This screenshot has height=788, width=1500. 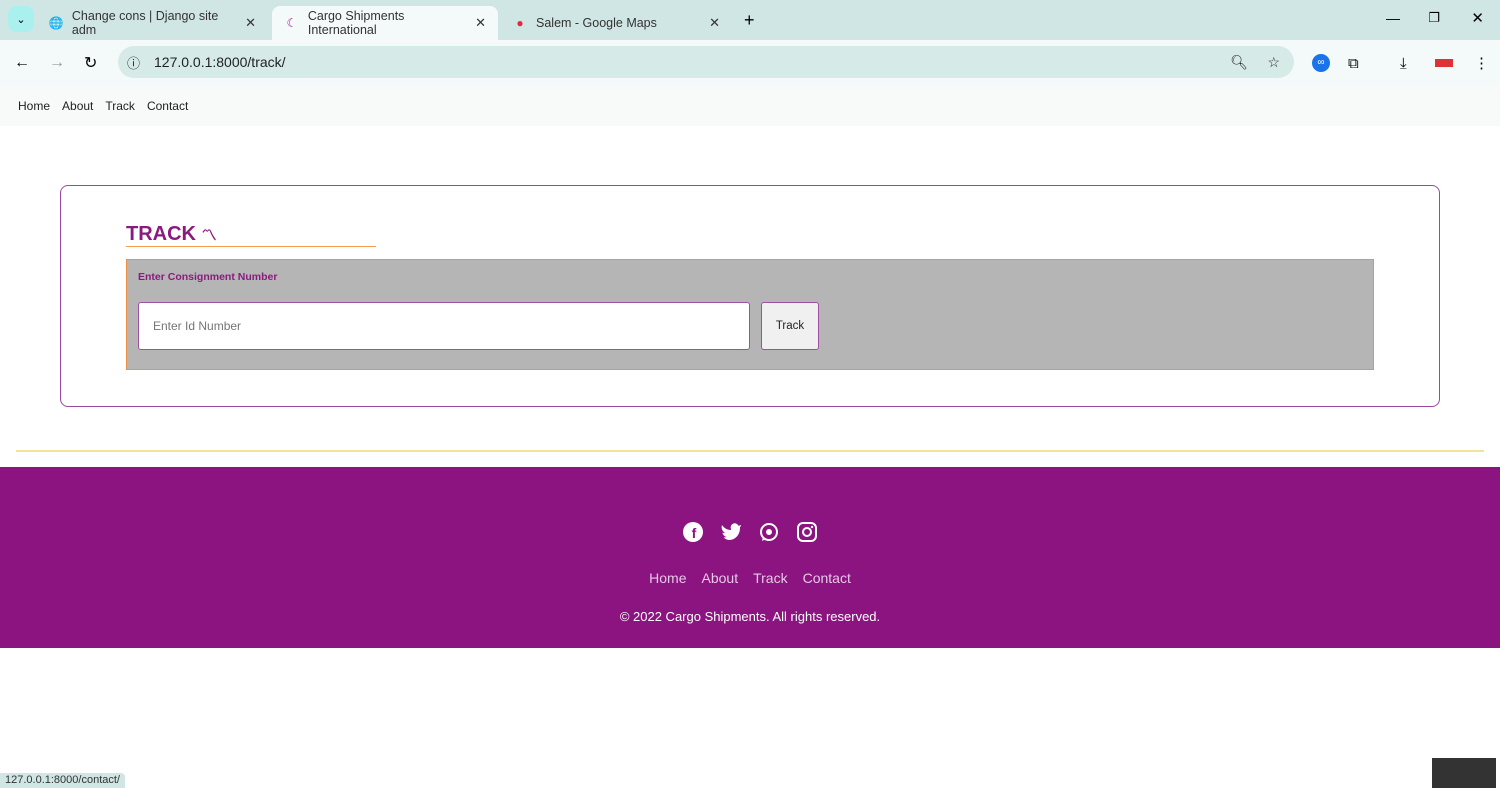 I want to click on bookmark-star-icon: ☆, so click(x=1273, y=62).